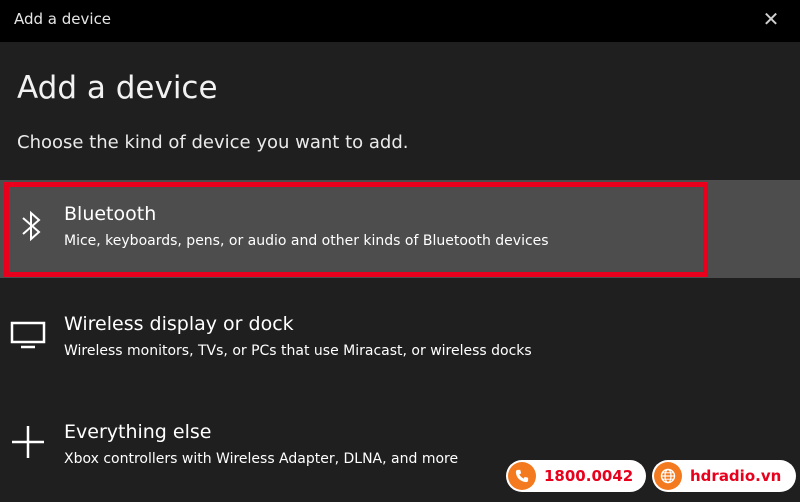  What do you see at coordinates (28, 335) in the screenshot?
I see `monitor-icon` at bounding box center [28, 335].